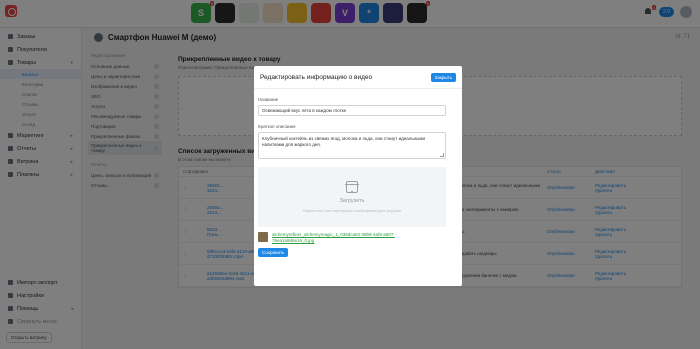 This screenshot has height=349, width=700. I want to click on upload-icon, so click(352, 187).